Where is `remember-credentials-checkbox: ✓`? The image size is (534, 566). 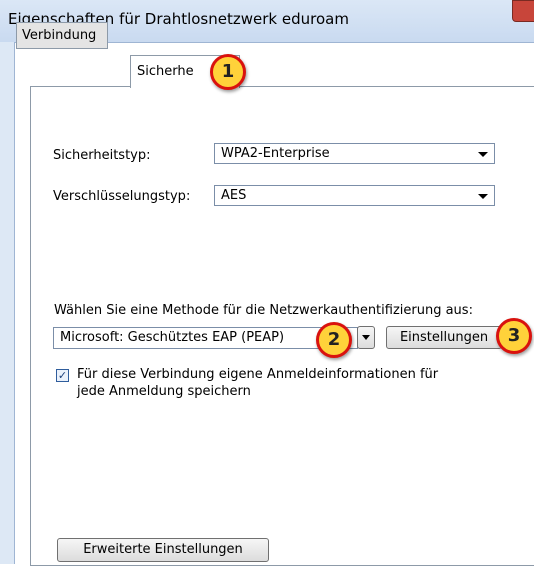 remember-credentials-checkbox: ✓ is located at coordinates (62, 375).